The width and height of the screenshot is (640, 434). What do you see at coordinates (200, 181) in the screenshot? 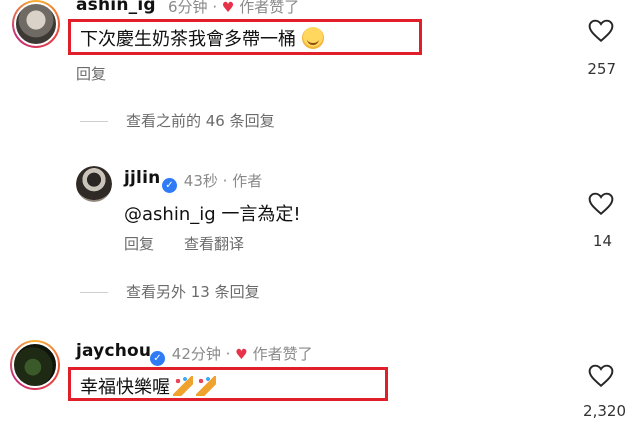
I see `timestamp: 43秒` at bounding box center [200, 181].